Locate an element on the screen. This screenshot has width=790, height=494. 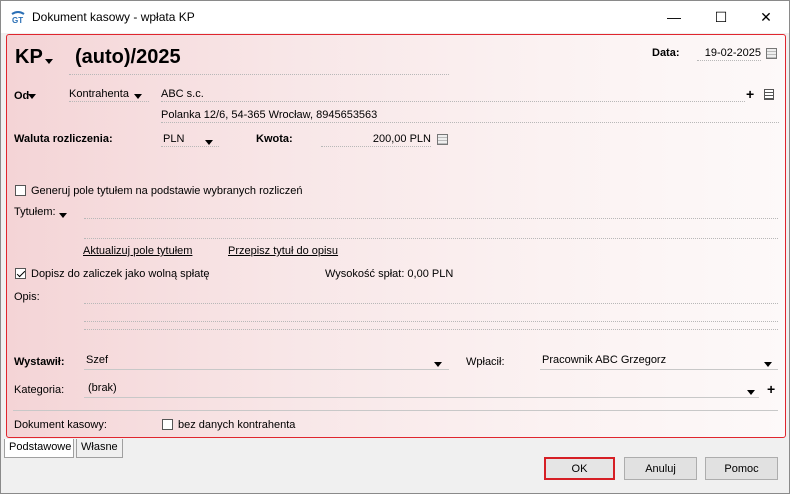
copy-title-link: Przepisz tytuł do opisu is located at coordinates (283, 251).